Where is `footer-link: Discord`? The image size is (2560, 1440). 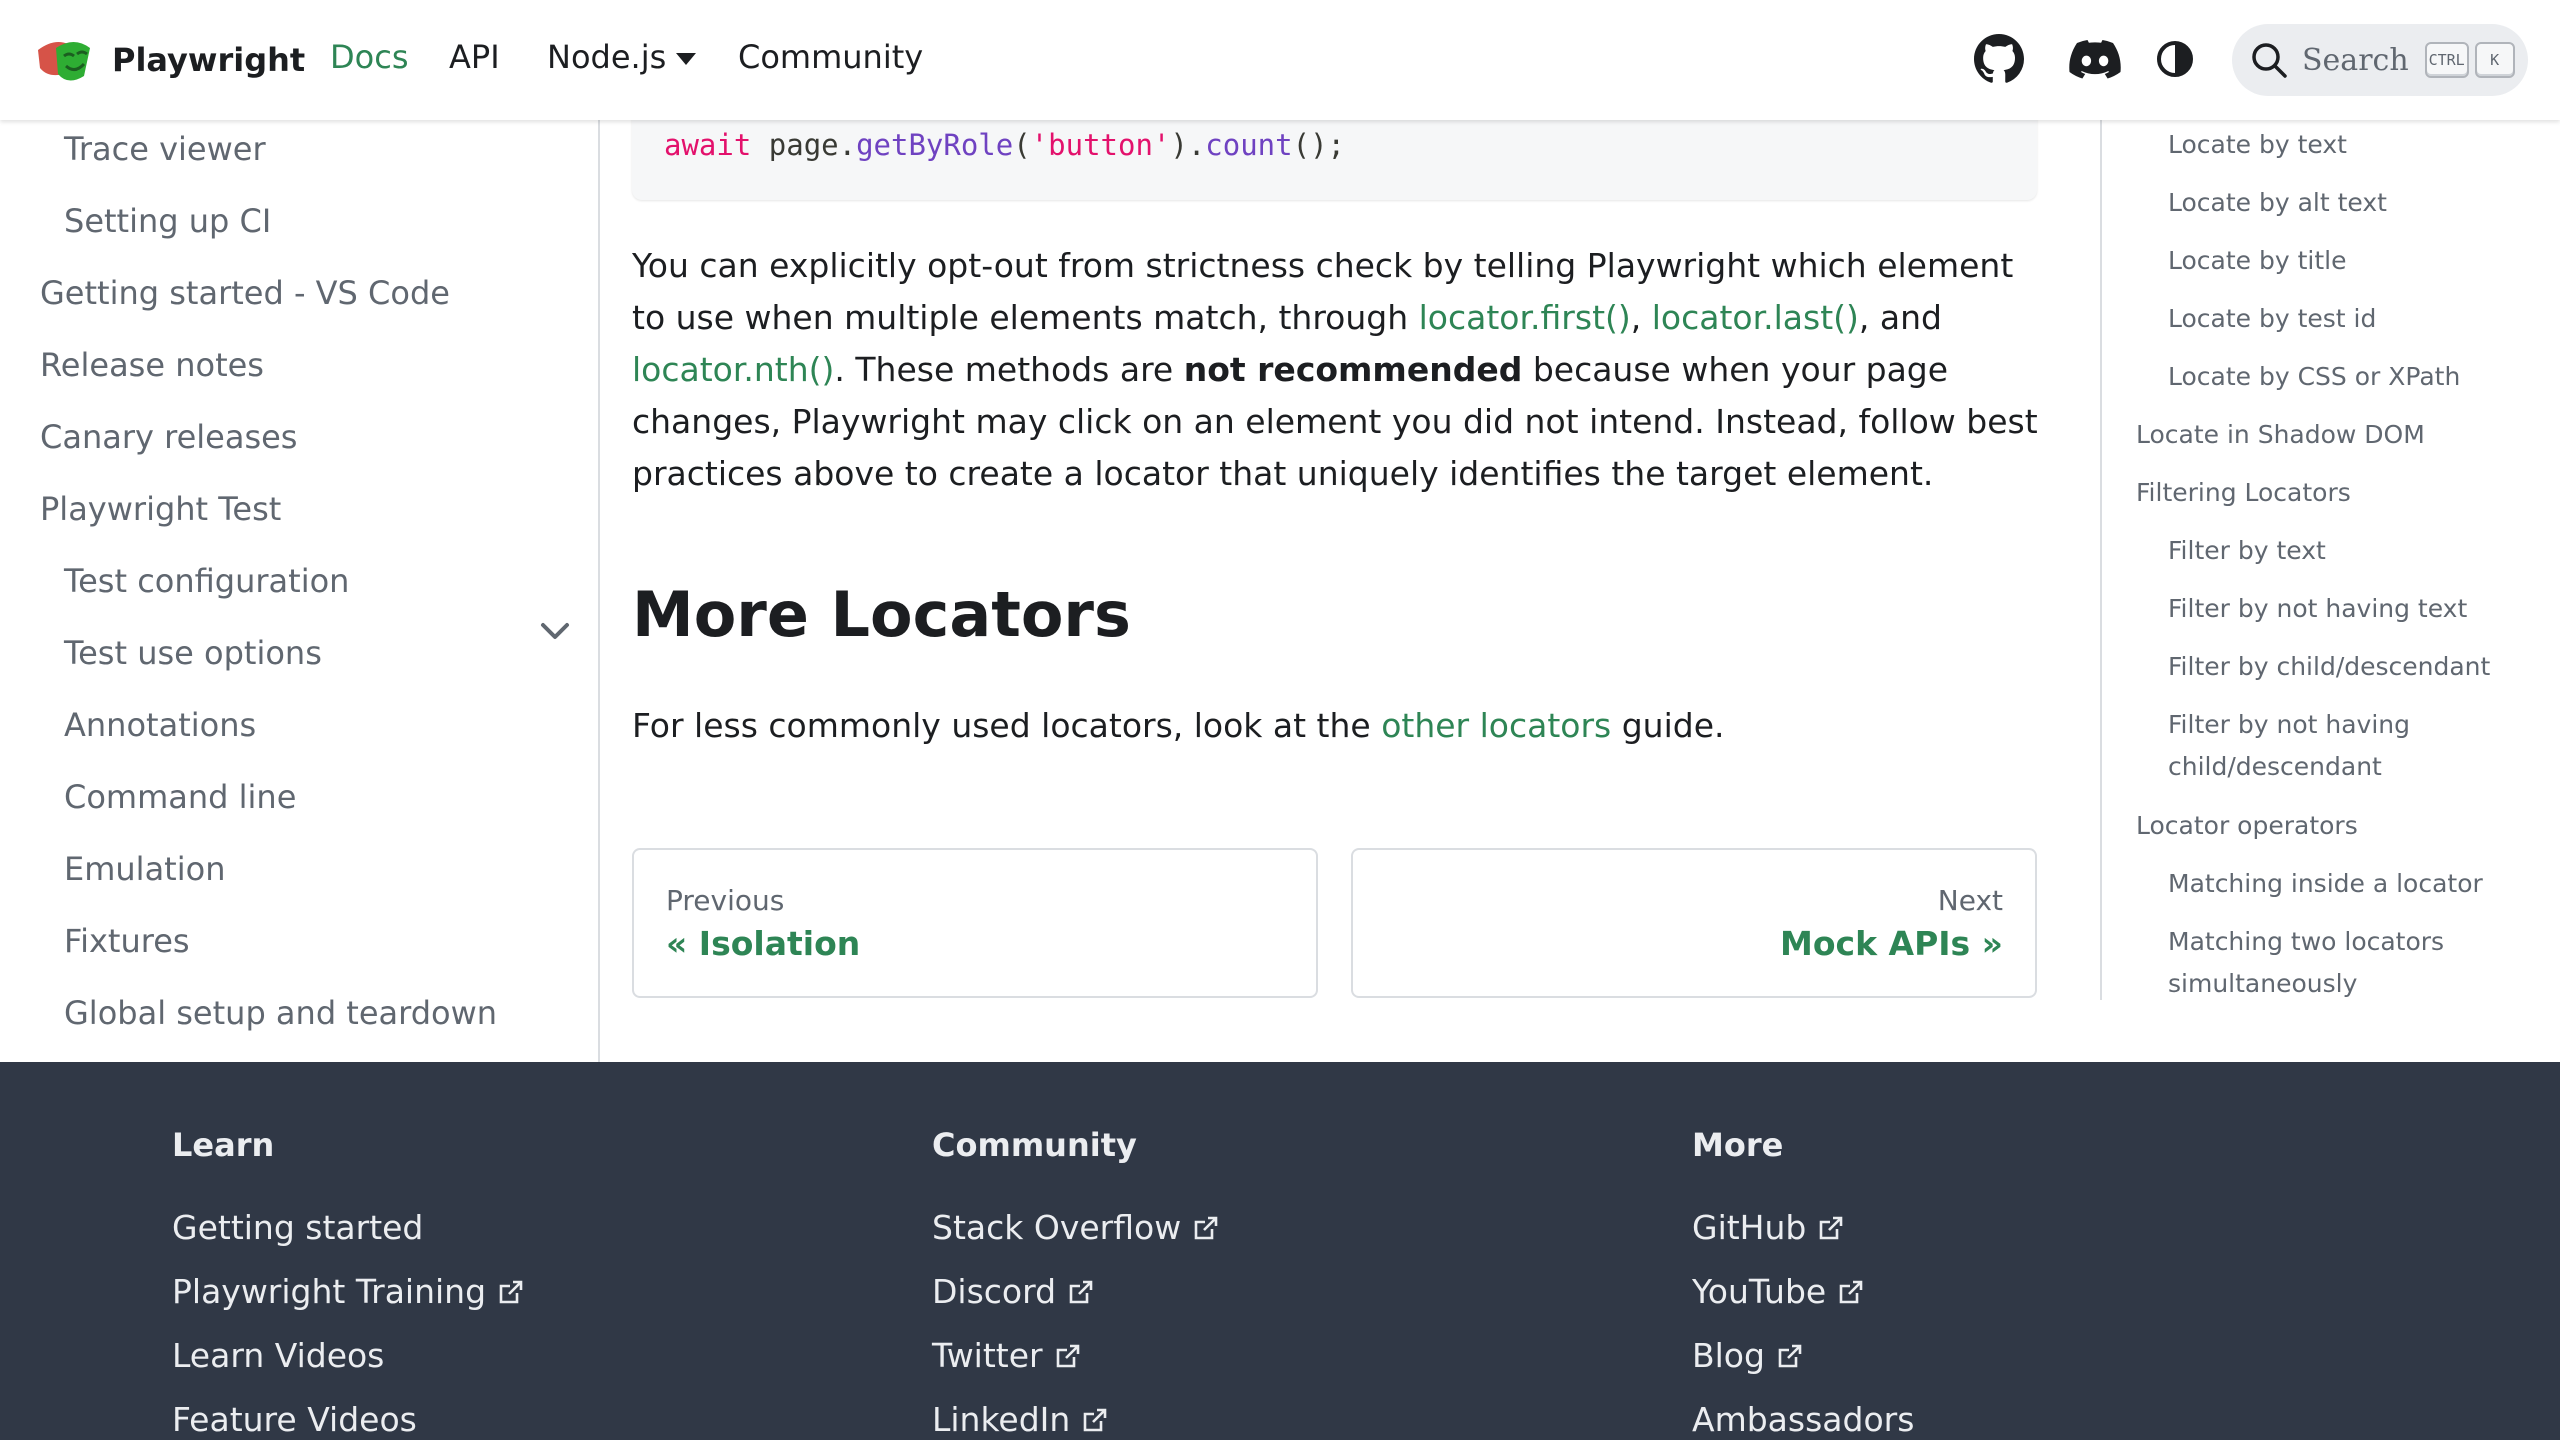
footer-link: Discord is located at coordinates (1013, 1291).